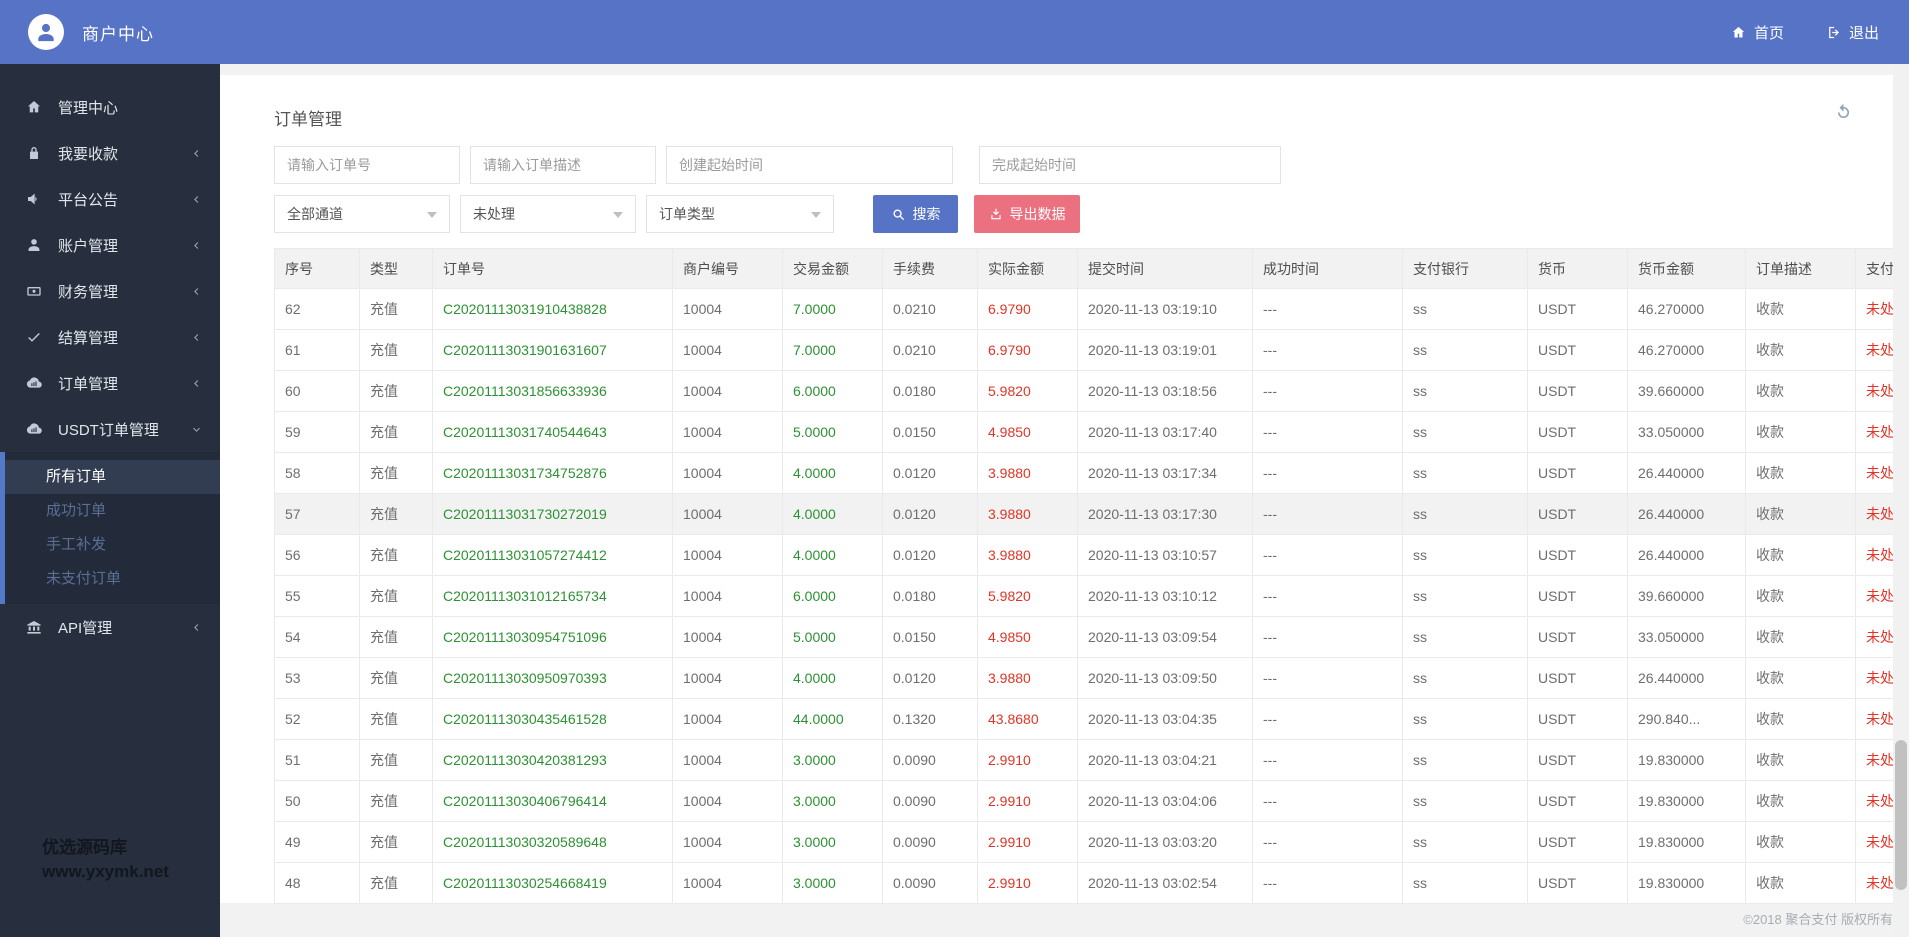 The image size is (1909, 937). What do you see at coordinates (1901, 500) in the screenshot?
I see `scrollbar-track` at bounding box center [1901, 500].